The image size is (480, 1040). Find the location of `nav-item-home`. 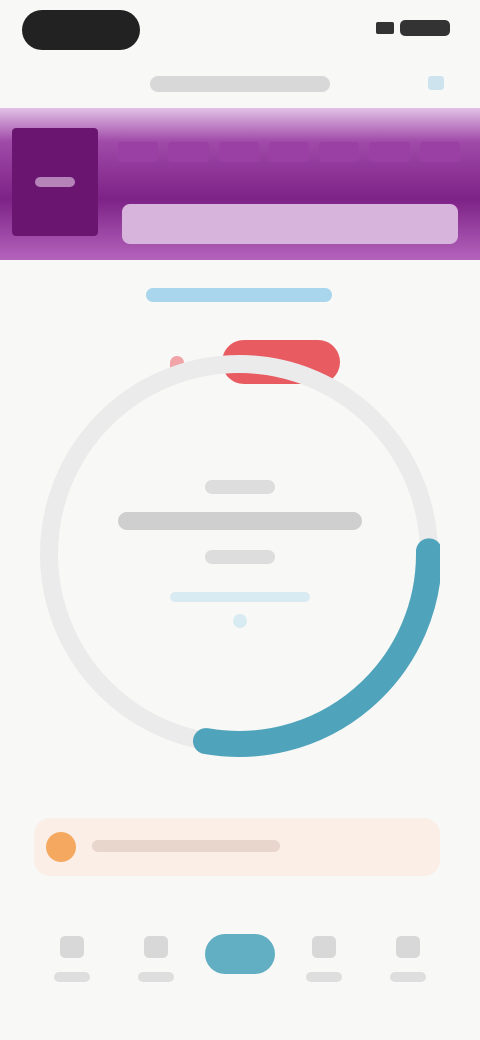

nav-item-home is located at coordinates (72, 950).